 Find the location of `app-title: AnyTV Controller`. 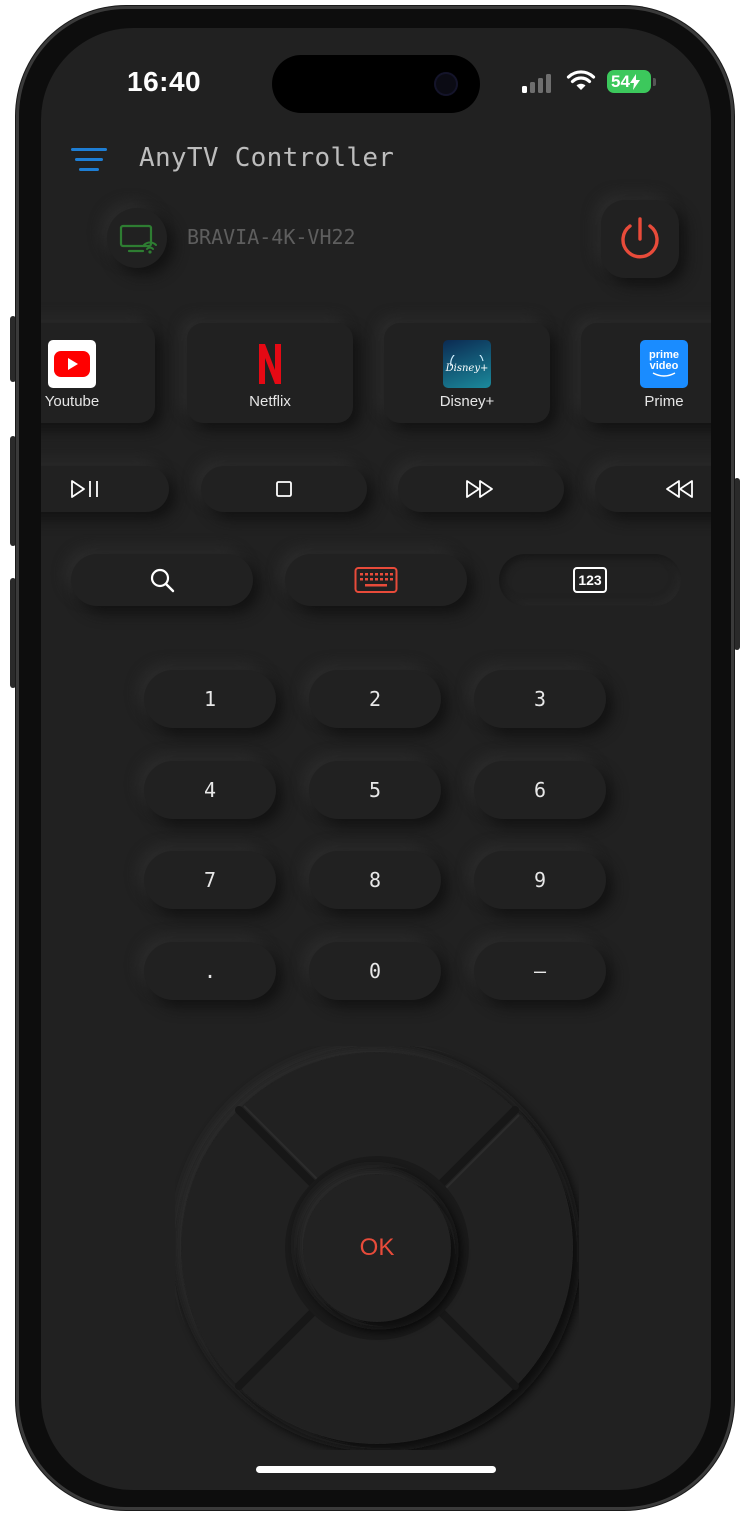

app-title: AnyTV Controller is located at coordinates (267, 158).